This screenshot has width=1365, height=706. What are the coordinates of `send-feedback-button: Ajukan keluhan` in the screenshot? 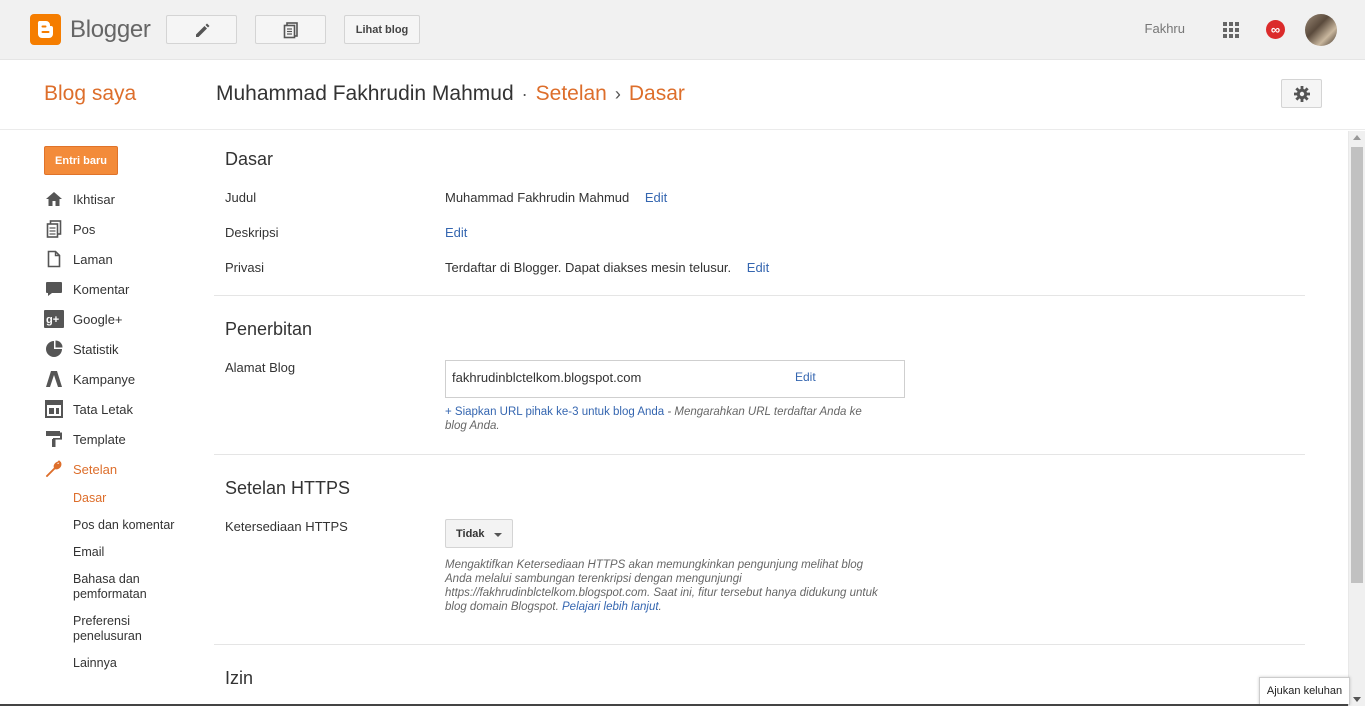 It's located at (1304, 691).